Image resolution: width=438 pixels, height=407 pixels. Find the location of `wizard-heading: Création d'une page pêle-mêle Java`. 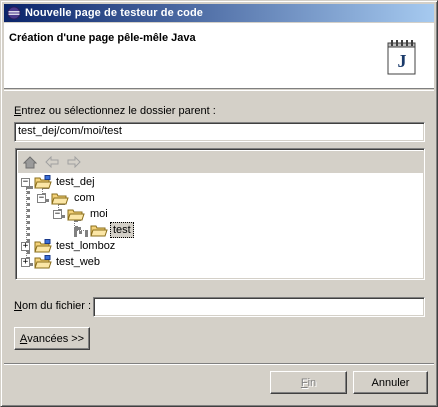

wizard-heading: Création d'une page pêle-mêle Java is located at coordinates (102, 38).